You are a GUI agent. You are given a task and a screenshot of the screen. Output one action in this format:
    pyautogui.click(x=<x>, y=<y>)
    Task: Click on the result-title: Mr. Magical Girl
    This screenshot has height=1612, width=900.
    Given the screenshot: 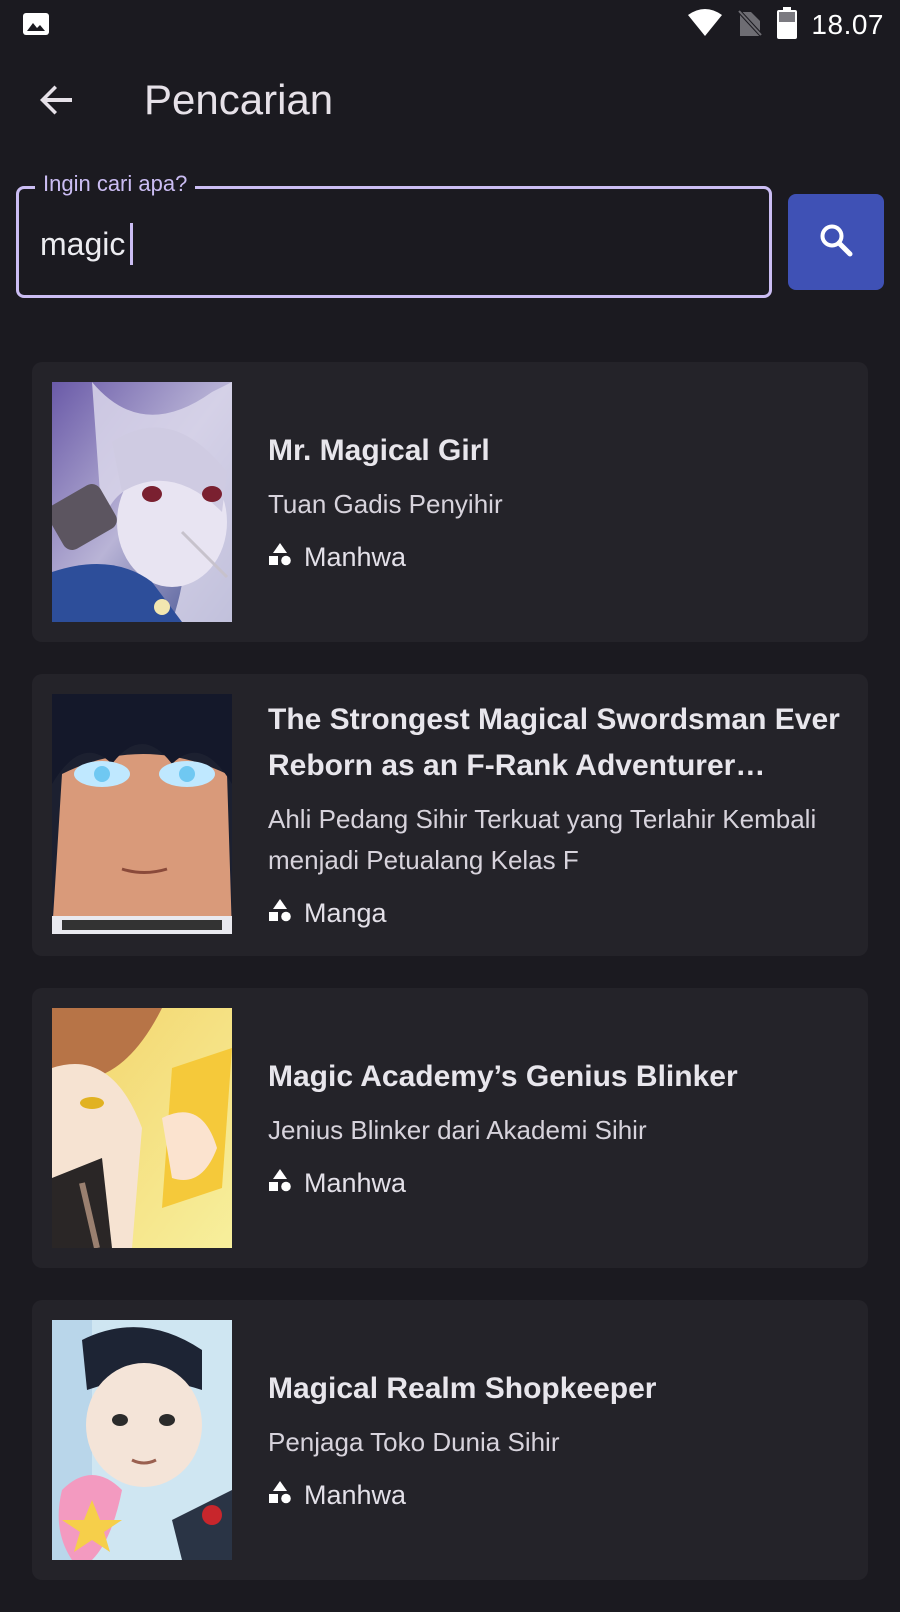 What is the action you would take?
    pyautogui.click(x=379, y=450)
    